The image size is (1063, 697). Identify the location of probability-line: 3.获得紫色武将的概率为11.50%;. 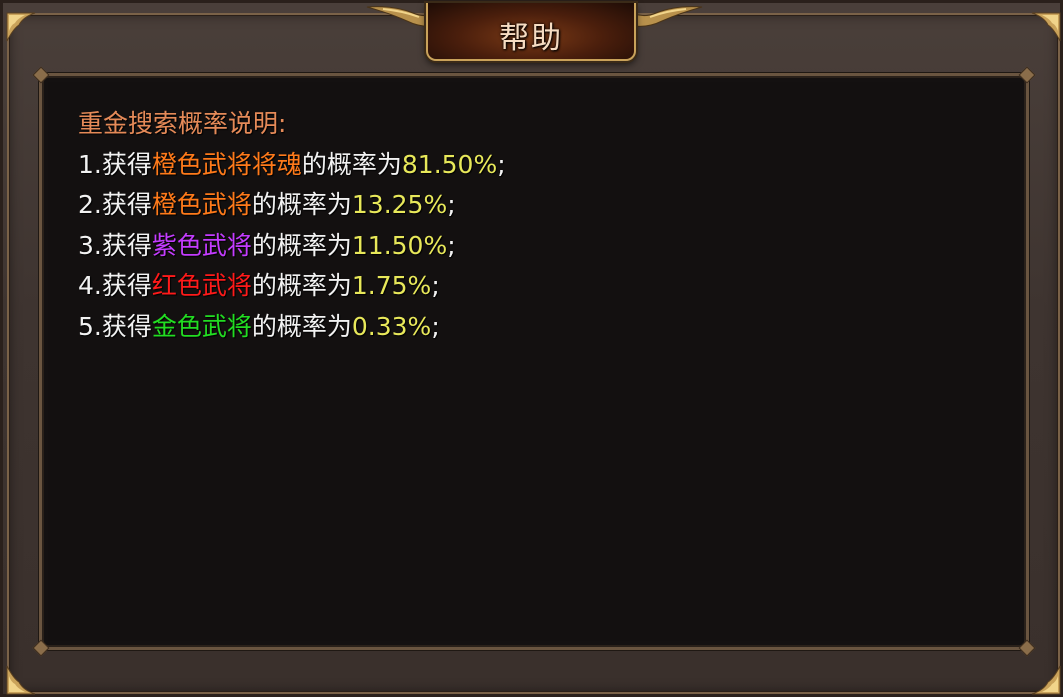
(292, 246).